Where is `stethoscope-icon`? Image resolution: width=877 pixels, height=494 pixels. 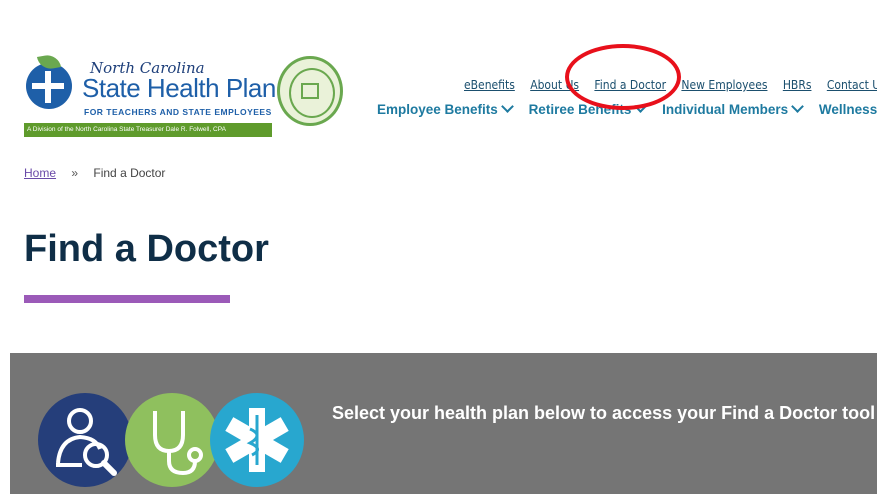
stethoscope-icon is located at coordinates (172, 440).